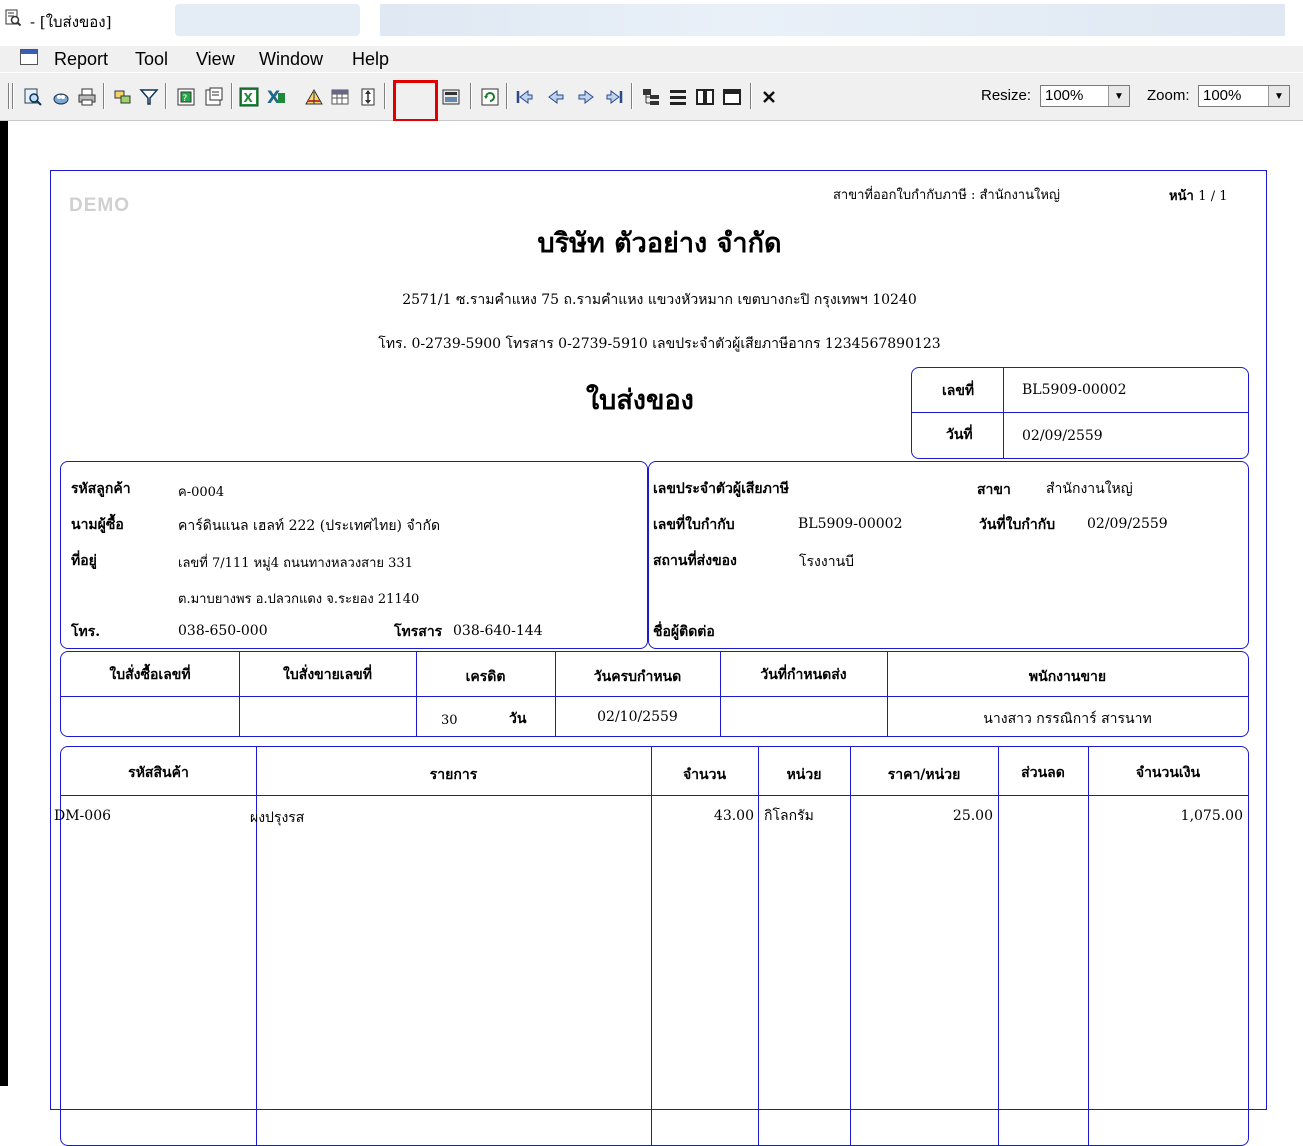  Describe the element at coordinates (327, 675) in the screenshot. I see `terms-header-so: ใบสั่งขายเลขที่` at that location.